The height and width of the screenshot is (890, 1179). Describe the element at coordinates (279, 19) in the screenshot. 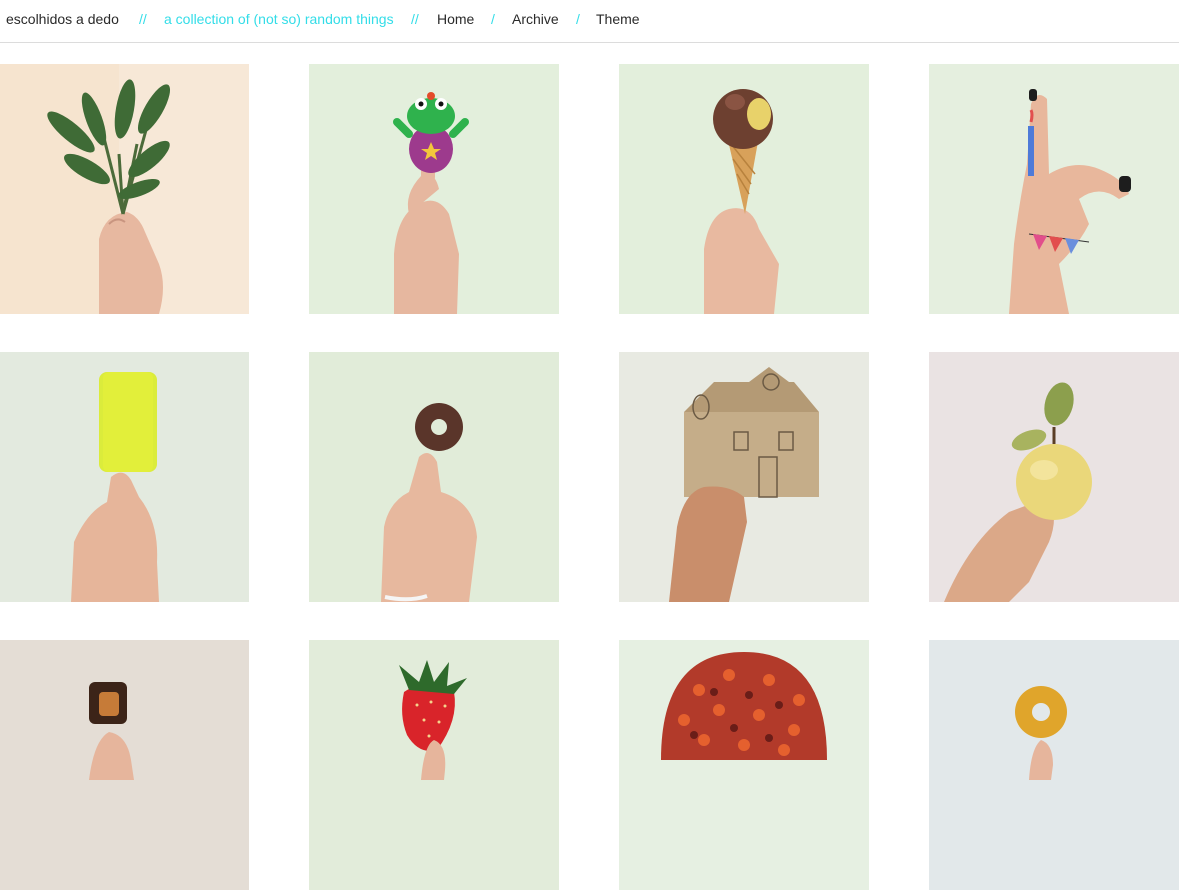

I see `site-tagline: a collection of (not so) random things` at that location.